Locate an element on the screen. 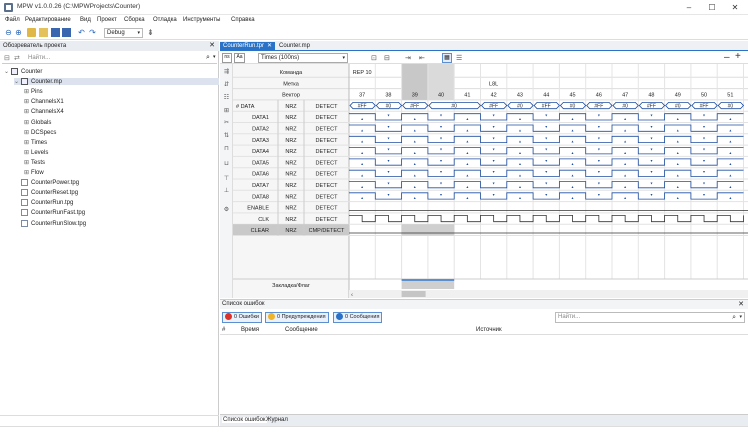  sync-icon: ⇄ is located at coordinates (17, 58).